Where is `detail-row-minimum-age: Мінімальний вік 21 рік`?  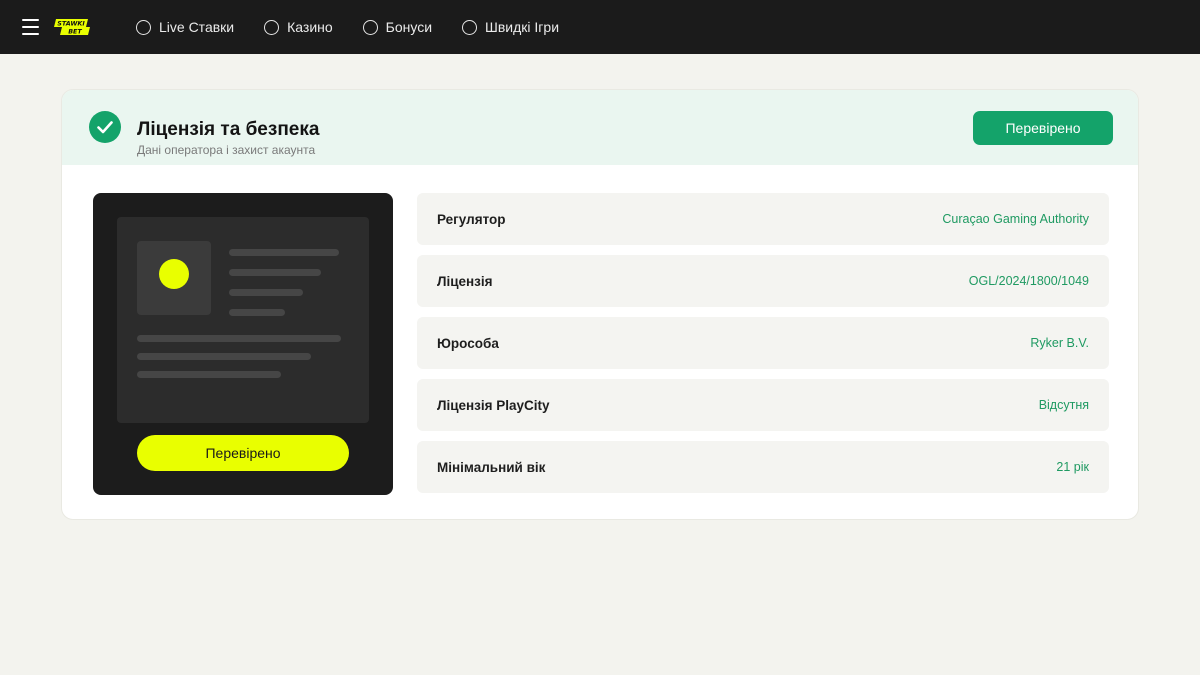 detail-row-minimum-age: Мінімальний вік 21 рік is located at coordinates (763, 467).